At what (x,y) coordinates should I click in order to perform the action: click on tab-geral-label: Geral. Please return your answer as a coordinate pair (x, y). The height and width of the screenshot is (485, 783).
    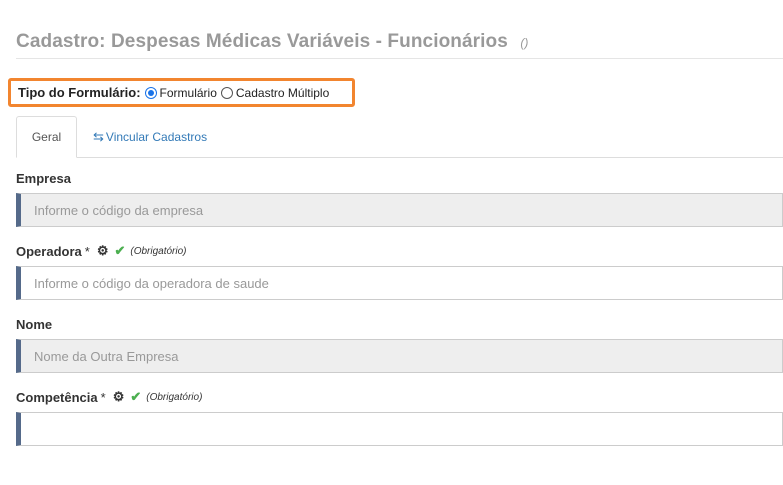
    Looking at the image, I should click on (46, 137).